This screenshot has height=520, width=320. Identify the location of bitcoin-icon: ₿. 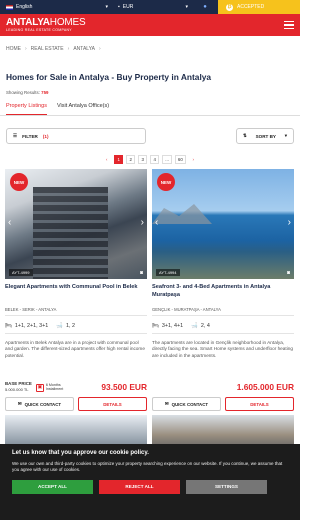
(229, 7).